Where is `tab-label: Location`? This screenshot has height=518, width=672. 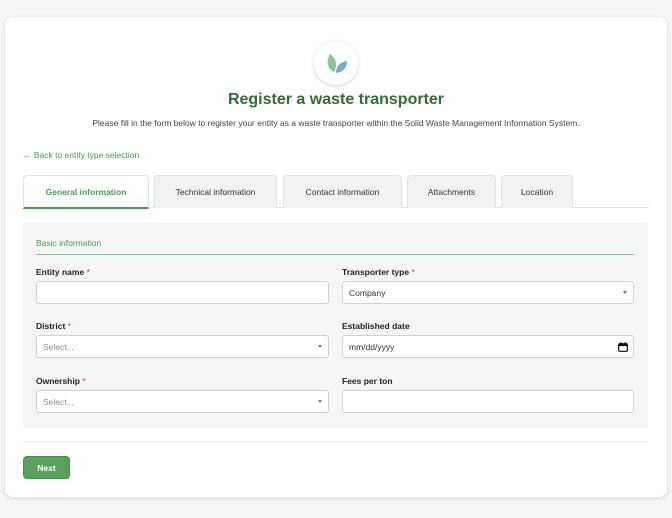
tab-label: Location is located at coordinates (537, 192).